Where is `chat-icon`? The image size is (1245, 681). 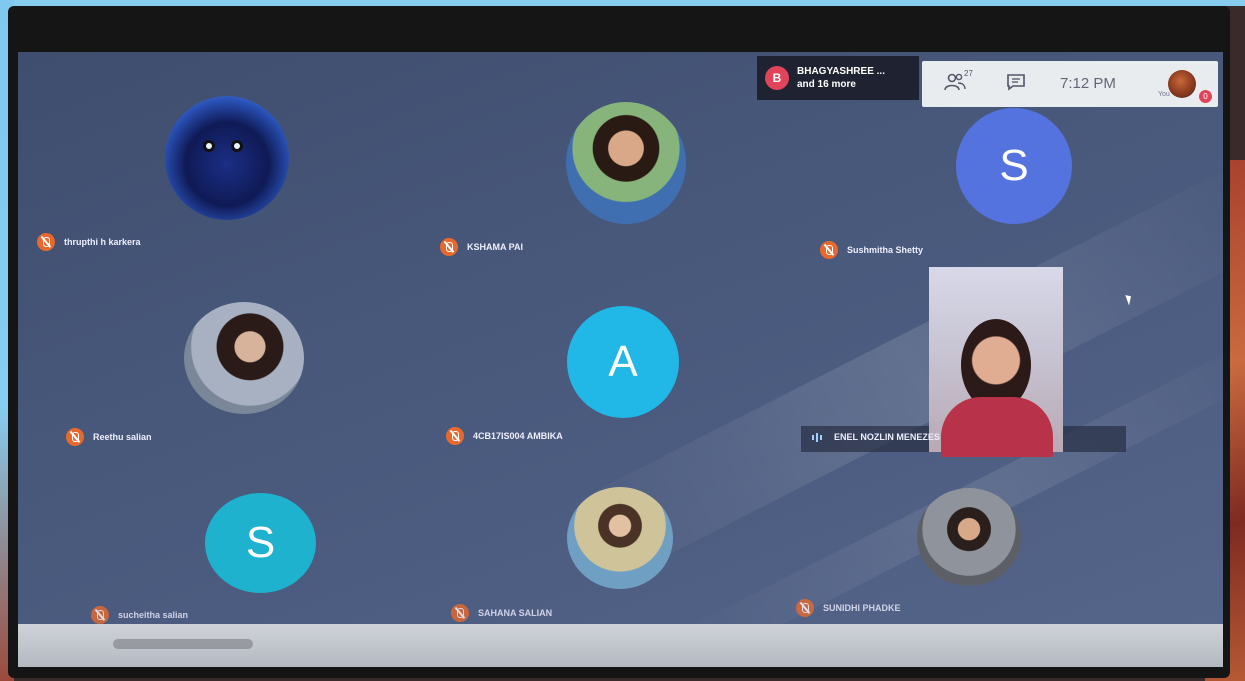
chat-icon is located at coordinates (1016, 82).